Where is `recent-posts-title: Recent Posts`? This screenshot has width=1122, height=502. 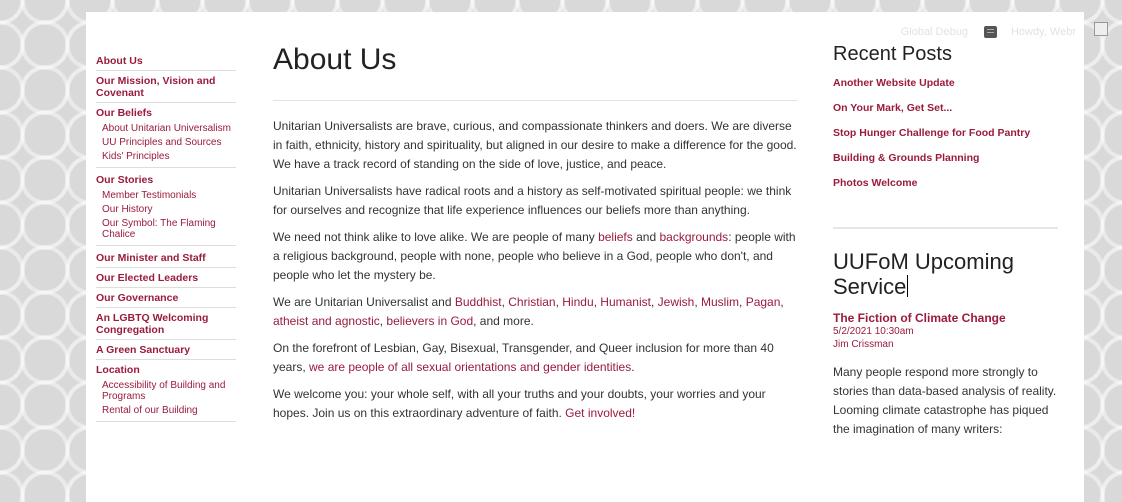
recent-posts-title: Recent Posts is located at coordinates (892, 54).